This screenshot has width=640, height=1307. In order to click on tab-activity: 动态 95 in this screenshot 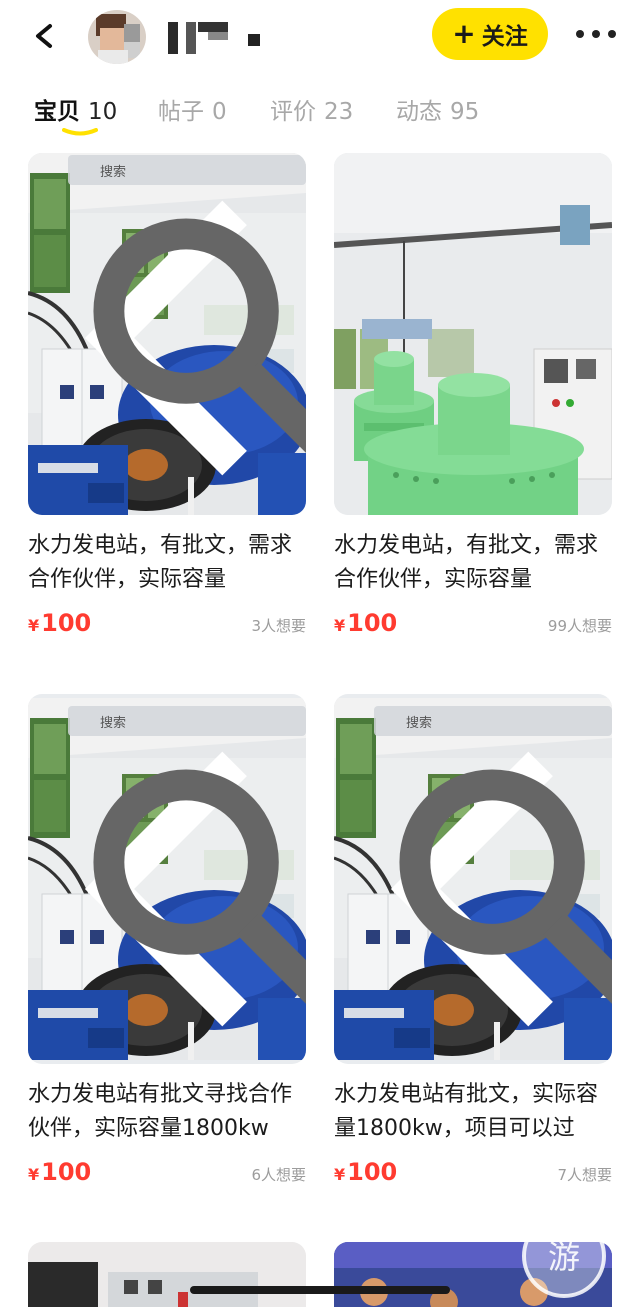, I will do `click(437, 109)`.